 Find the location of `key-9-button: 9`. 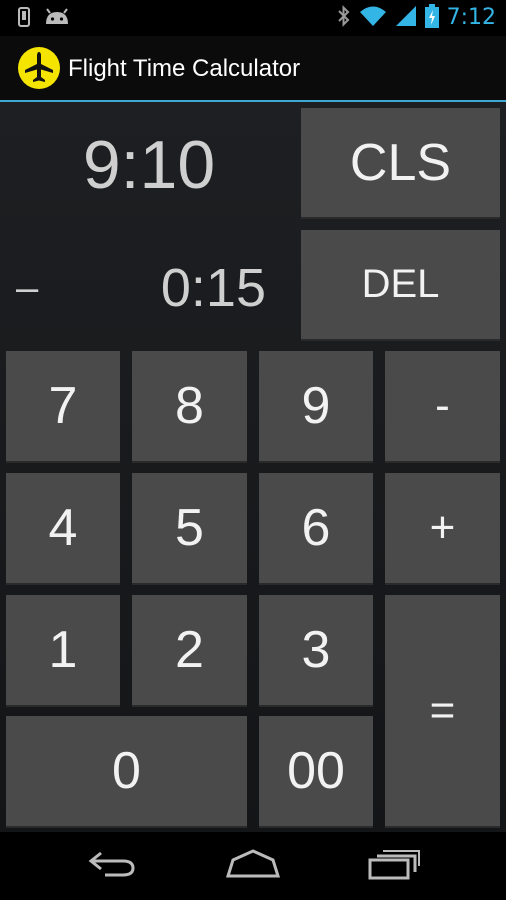

key-9-button: 9 is located at coordinates (316, 406).